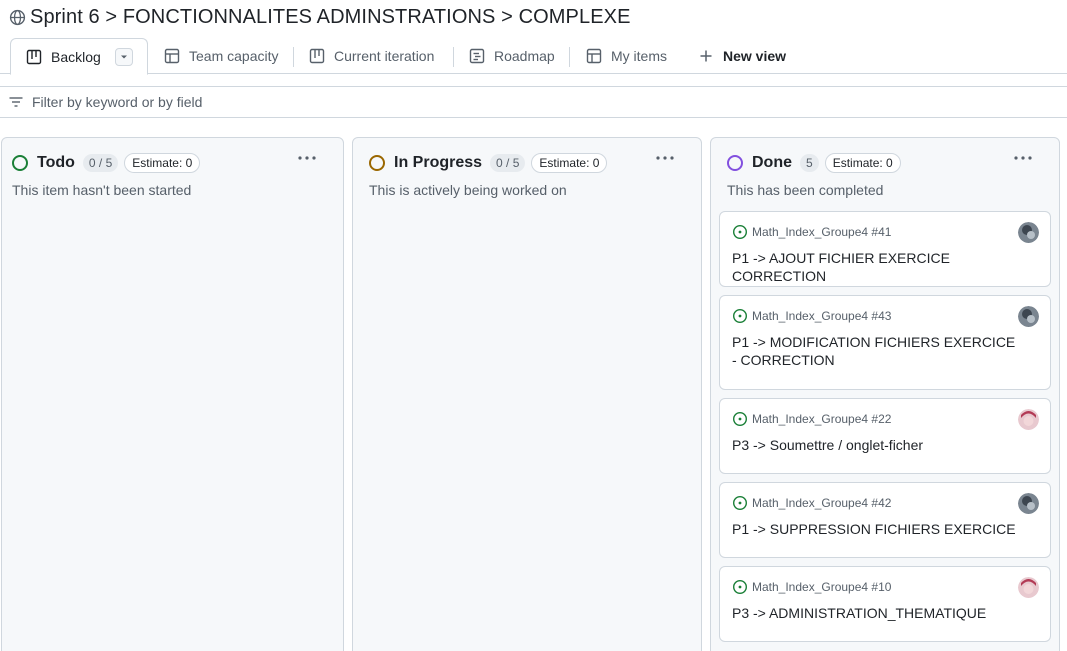  What do you see at coordinates (488, 163) in the screenshot?
I see `column-header: In Progress 0 / 5 Estimate: 0` at bounding box center [488, 163].